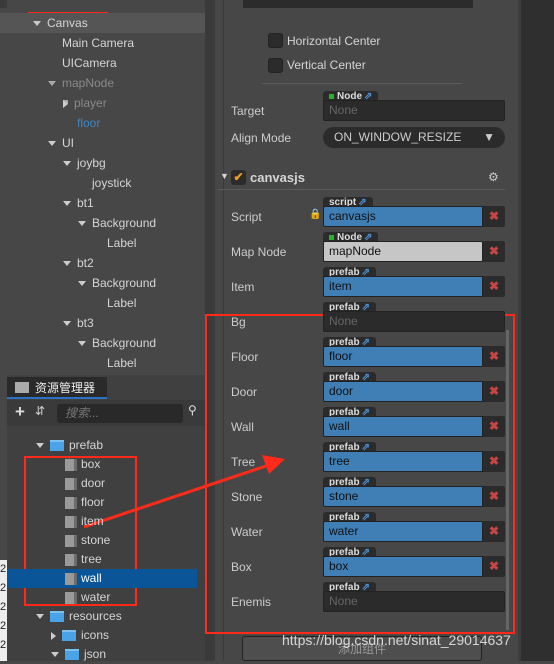 The height and width of the screenshot is (664, 554). Describe the element at coordinates (247, 497) in the screenshot. I see `prop-label: Stone` at that location.